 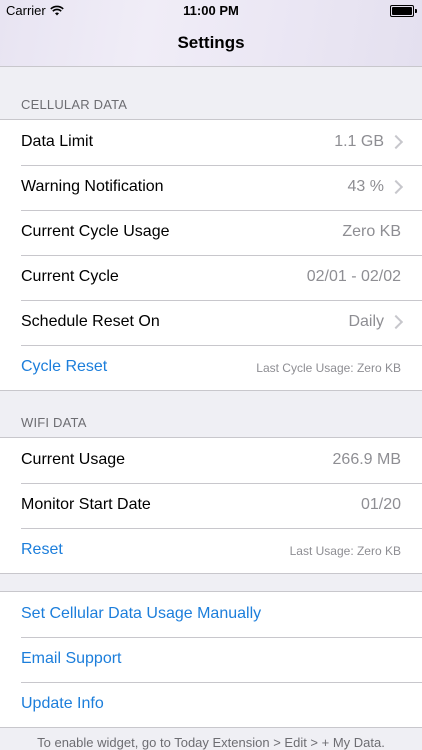 What do you see at coordinates (211, 367) in the screenshot?
I see `cycle-reset-row: Cycle Reset Last Cycle Usage: Zero KB` at bounding box center [211, 367].